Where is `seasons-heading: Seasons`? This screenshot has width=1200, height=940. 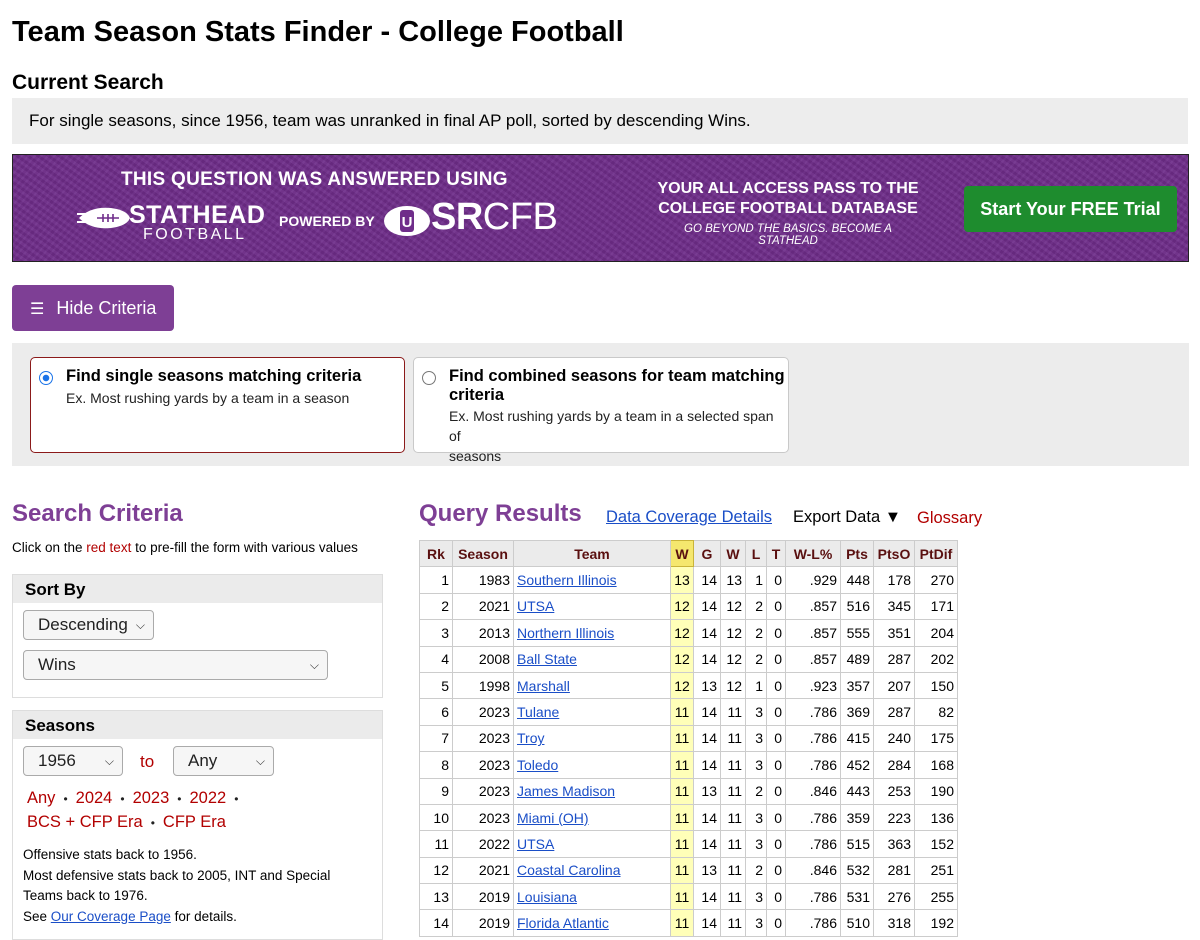 seasons-heading: Seasons is located at coordinates (197, 725).